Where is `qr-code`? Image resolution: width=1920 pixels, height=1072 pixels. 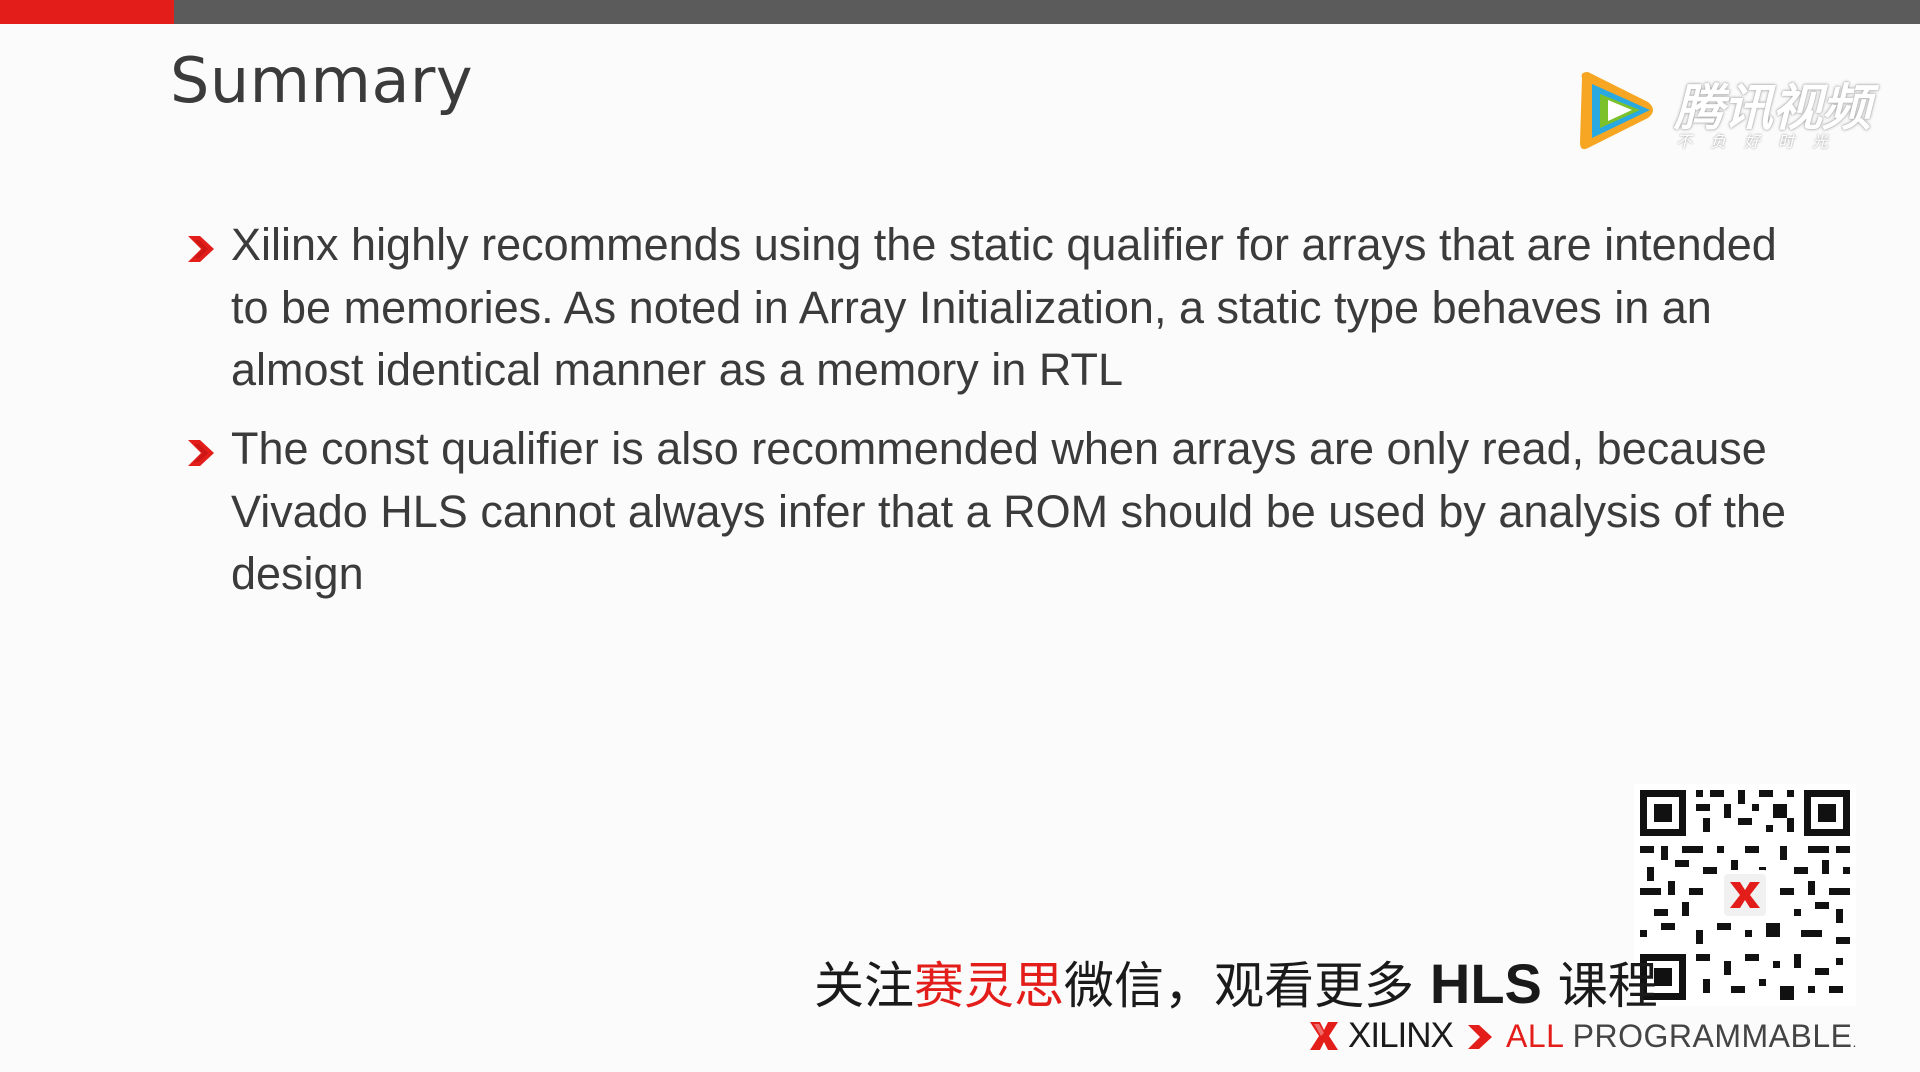 qr-code is located at coordinates (1745, 895).